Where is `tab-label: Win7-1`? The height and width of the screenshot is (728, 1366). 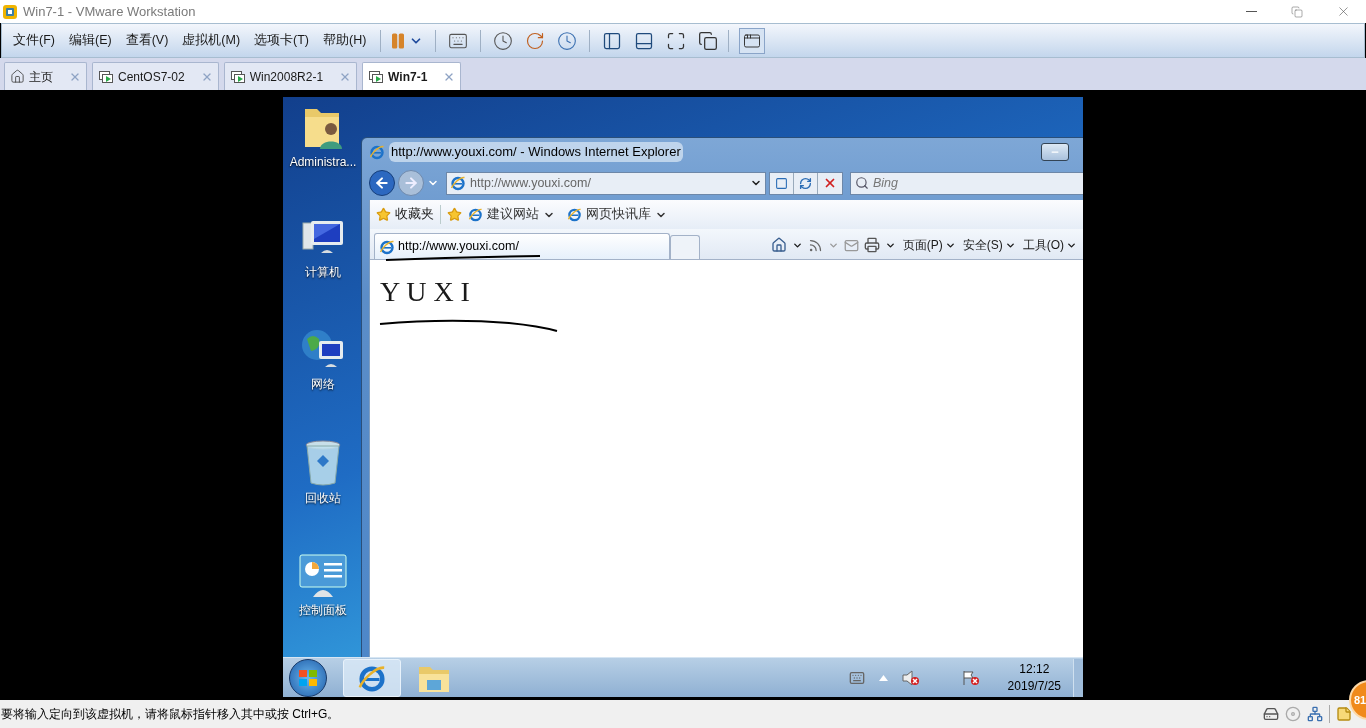
tab-label: Win7-1 is located at coordinates (408, 77).